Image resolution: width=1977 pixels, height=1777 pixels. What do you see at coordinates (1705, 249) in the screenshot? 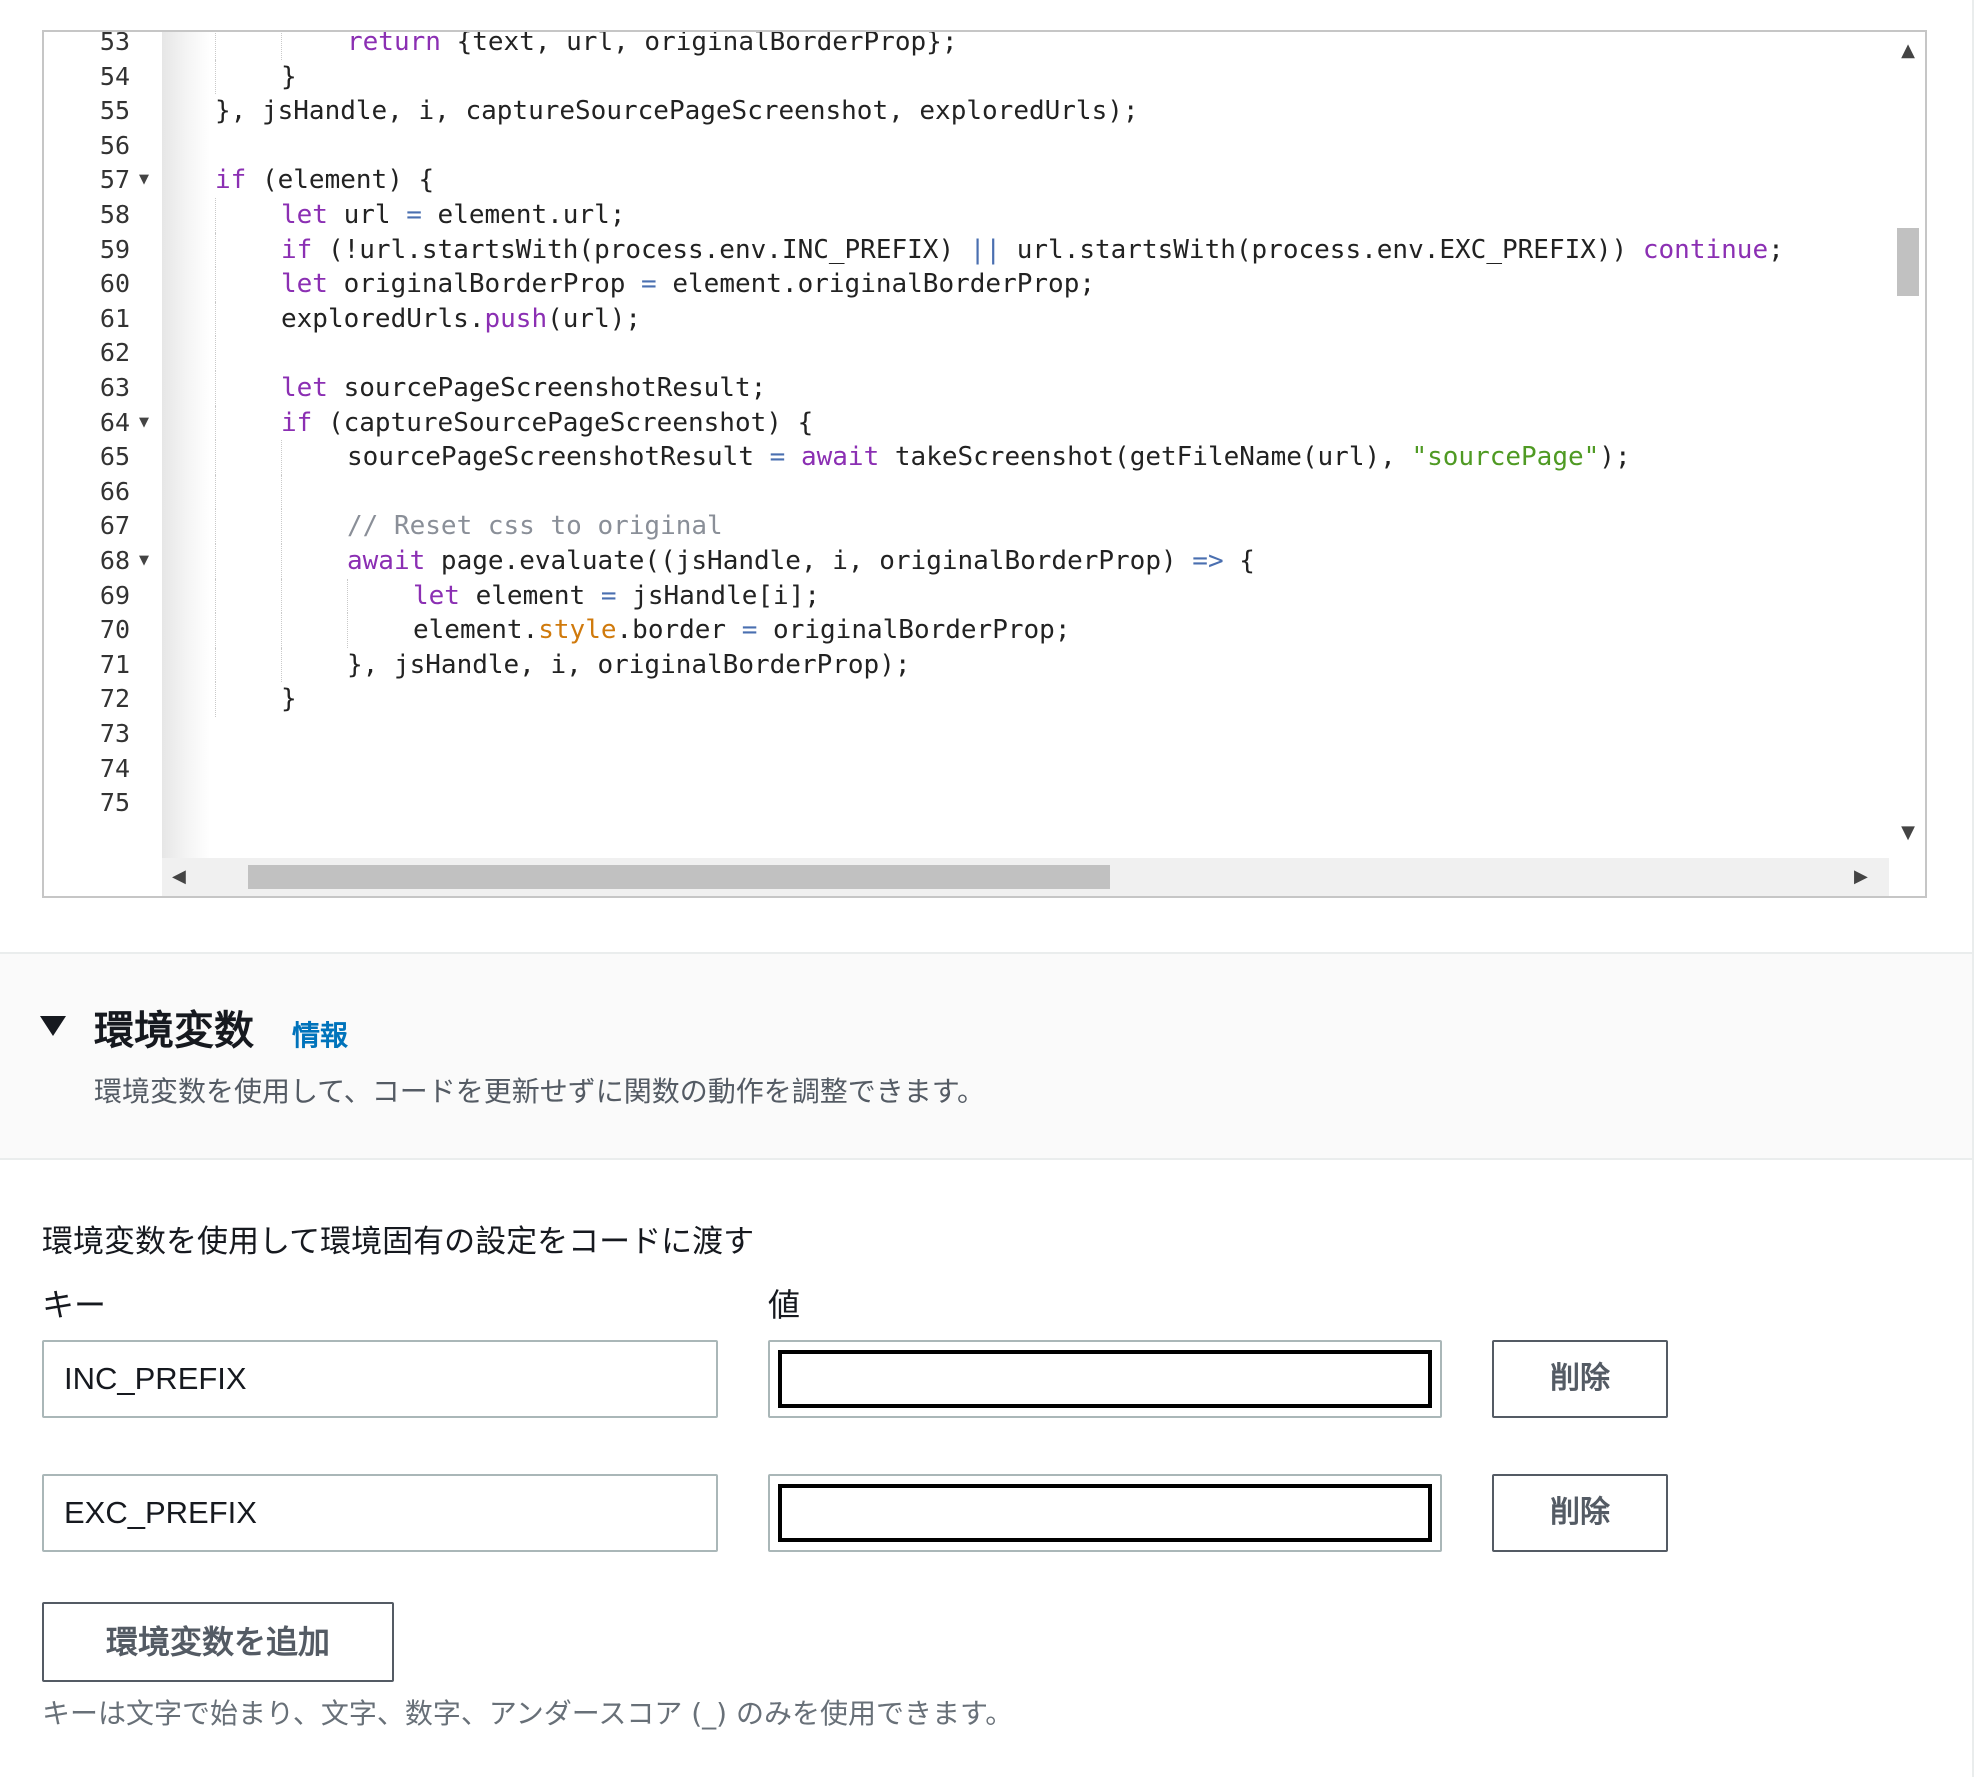
I see `code-token: continue` at bounding box center [1705, 249].